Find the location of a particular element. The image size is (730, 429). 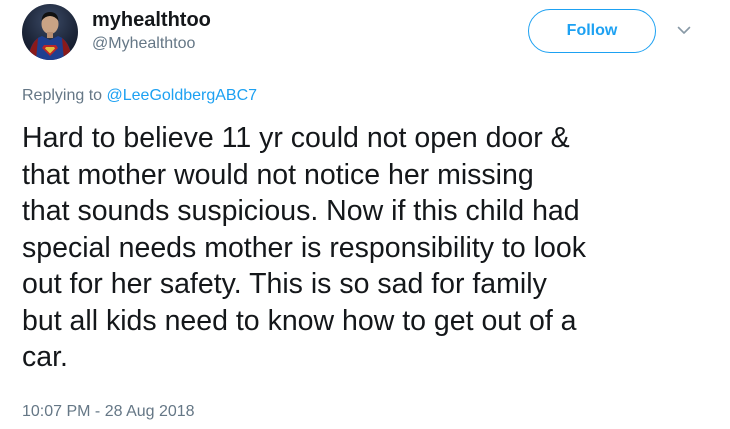

replying-to: Replying to @LeeGoldbergABC7 is located at coordinates (139, 96).